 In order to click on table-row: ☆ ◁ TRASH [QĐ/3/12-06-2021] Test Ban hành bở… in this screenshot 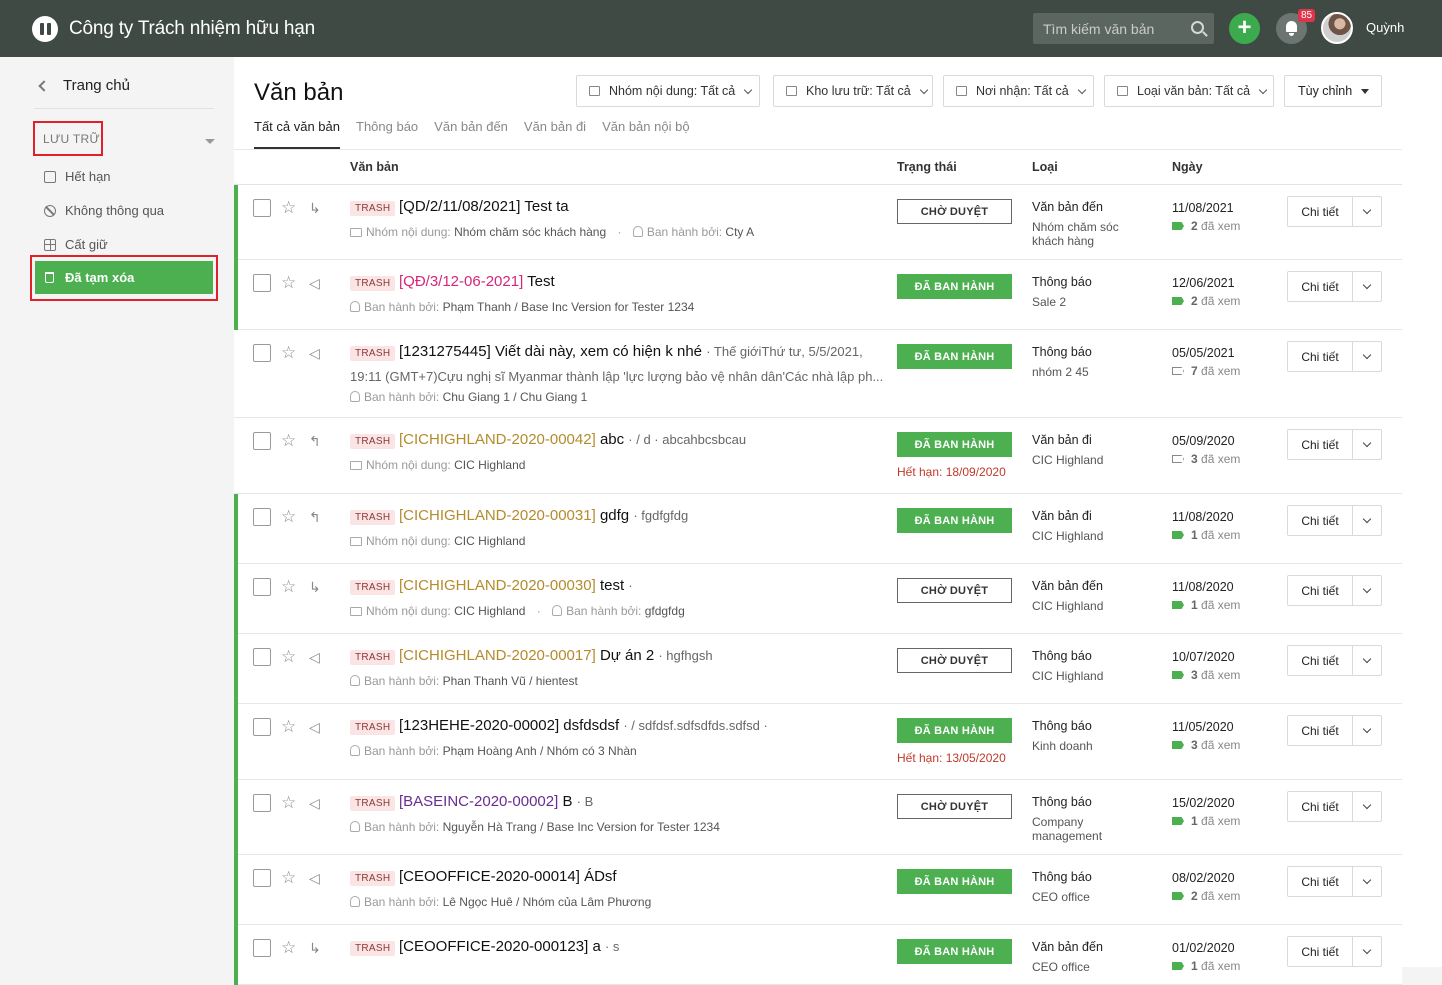, I will do `click(818, 295)`.